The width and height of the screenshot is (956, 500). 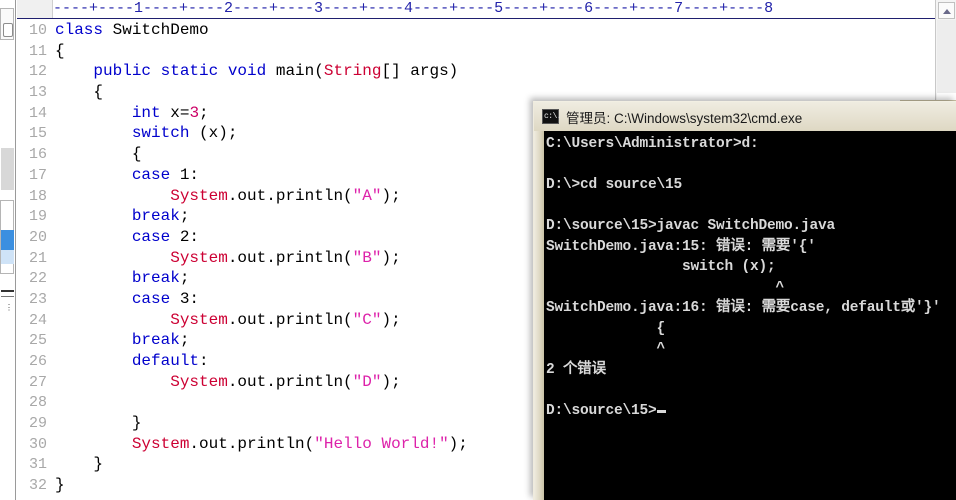 I want to click on line-number: 23, so click(x=37, y=299).